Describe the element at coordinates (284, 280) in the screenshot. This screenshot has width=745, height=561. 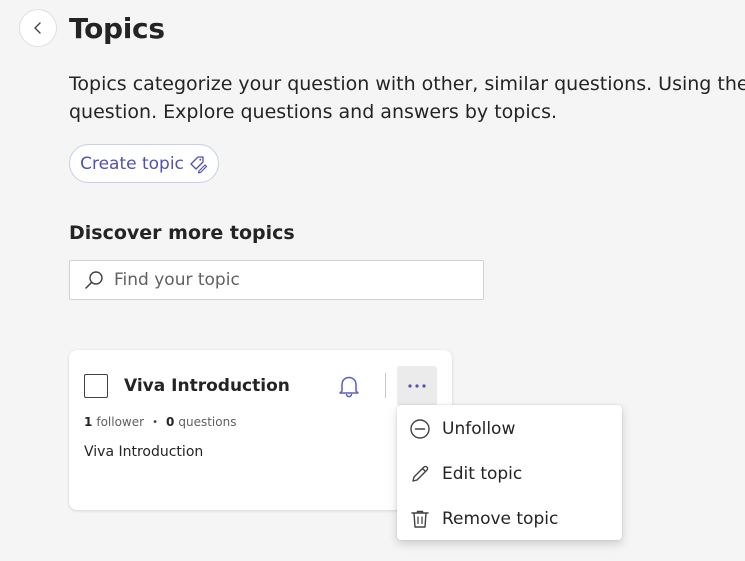
I see `search-input` at that location.